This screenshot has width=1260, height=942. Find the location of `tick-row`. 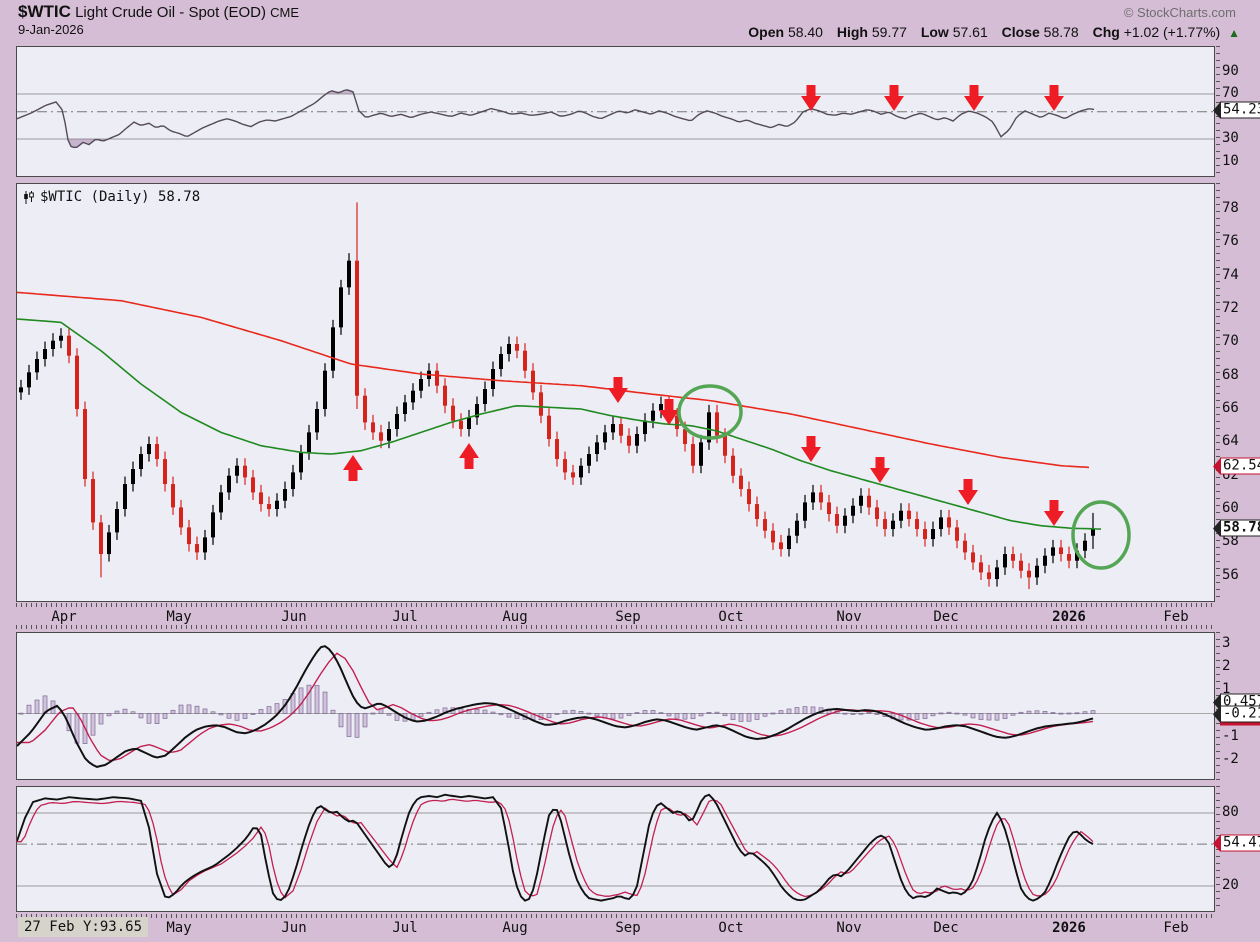

tick-row is located at coordinates (615, 605).